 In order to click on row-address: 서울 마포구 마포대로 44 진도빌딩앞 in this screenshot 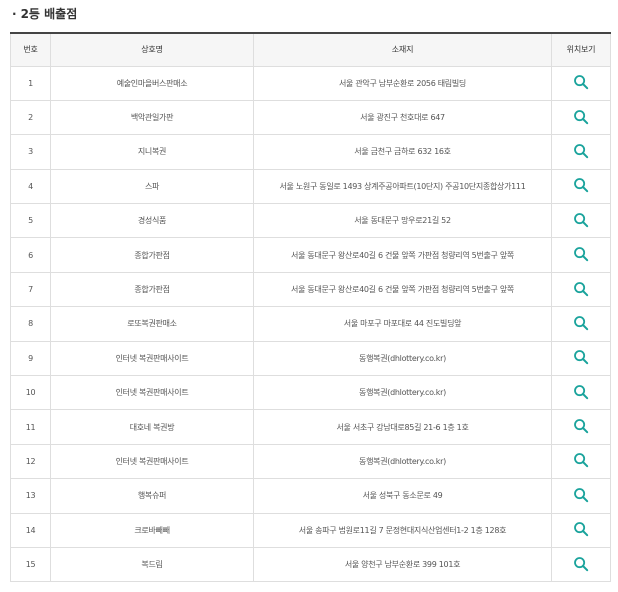, I will do `click(402, 324)`.